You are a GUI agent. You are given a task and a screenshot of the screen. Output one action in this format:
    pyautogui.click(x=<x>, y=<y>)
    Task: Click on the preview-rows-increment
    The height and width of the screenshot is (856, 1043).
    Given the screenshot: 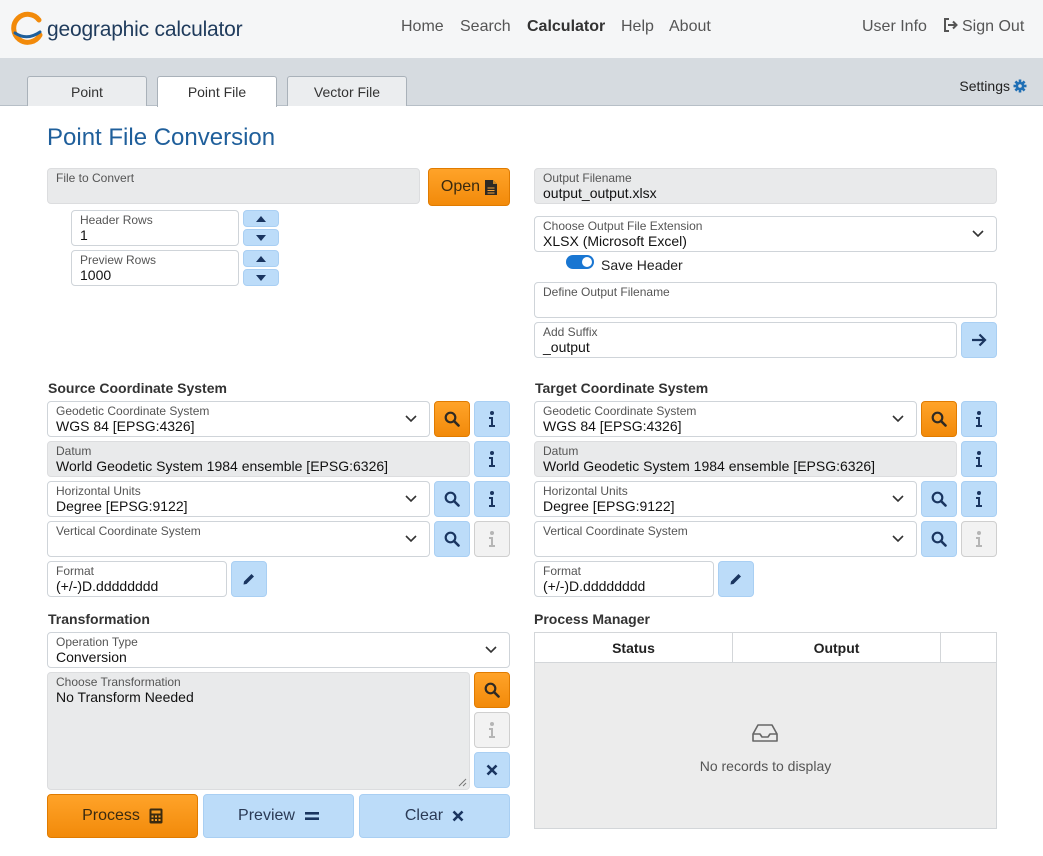 What is the action you would take?
    pyautogui.click(x=261, y=258)
    